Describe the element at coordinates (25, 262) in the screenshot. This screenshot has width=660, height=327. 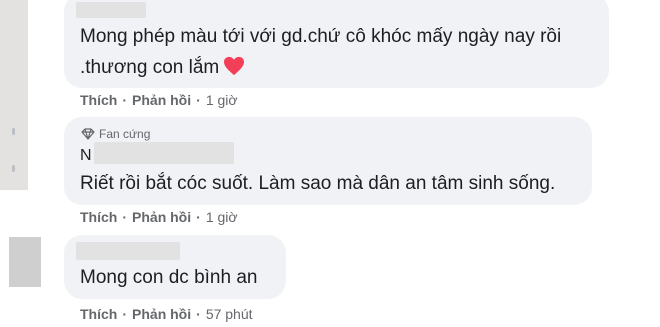
I see `avatar` at that location.